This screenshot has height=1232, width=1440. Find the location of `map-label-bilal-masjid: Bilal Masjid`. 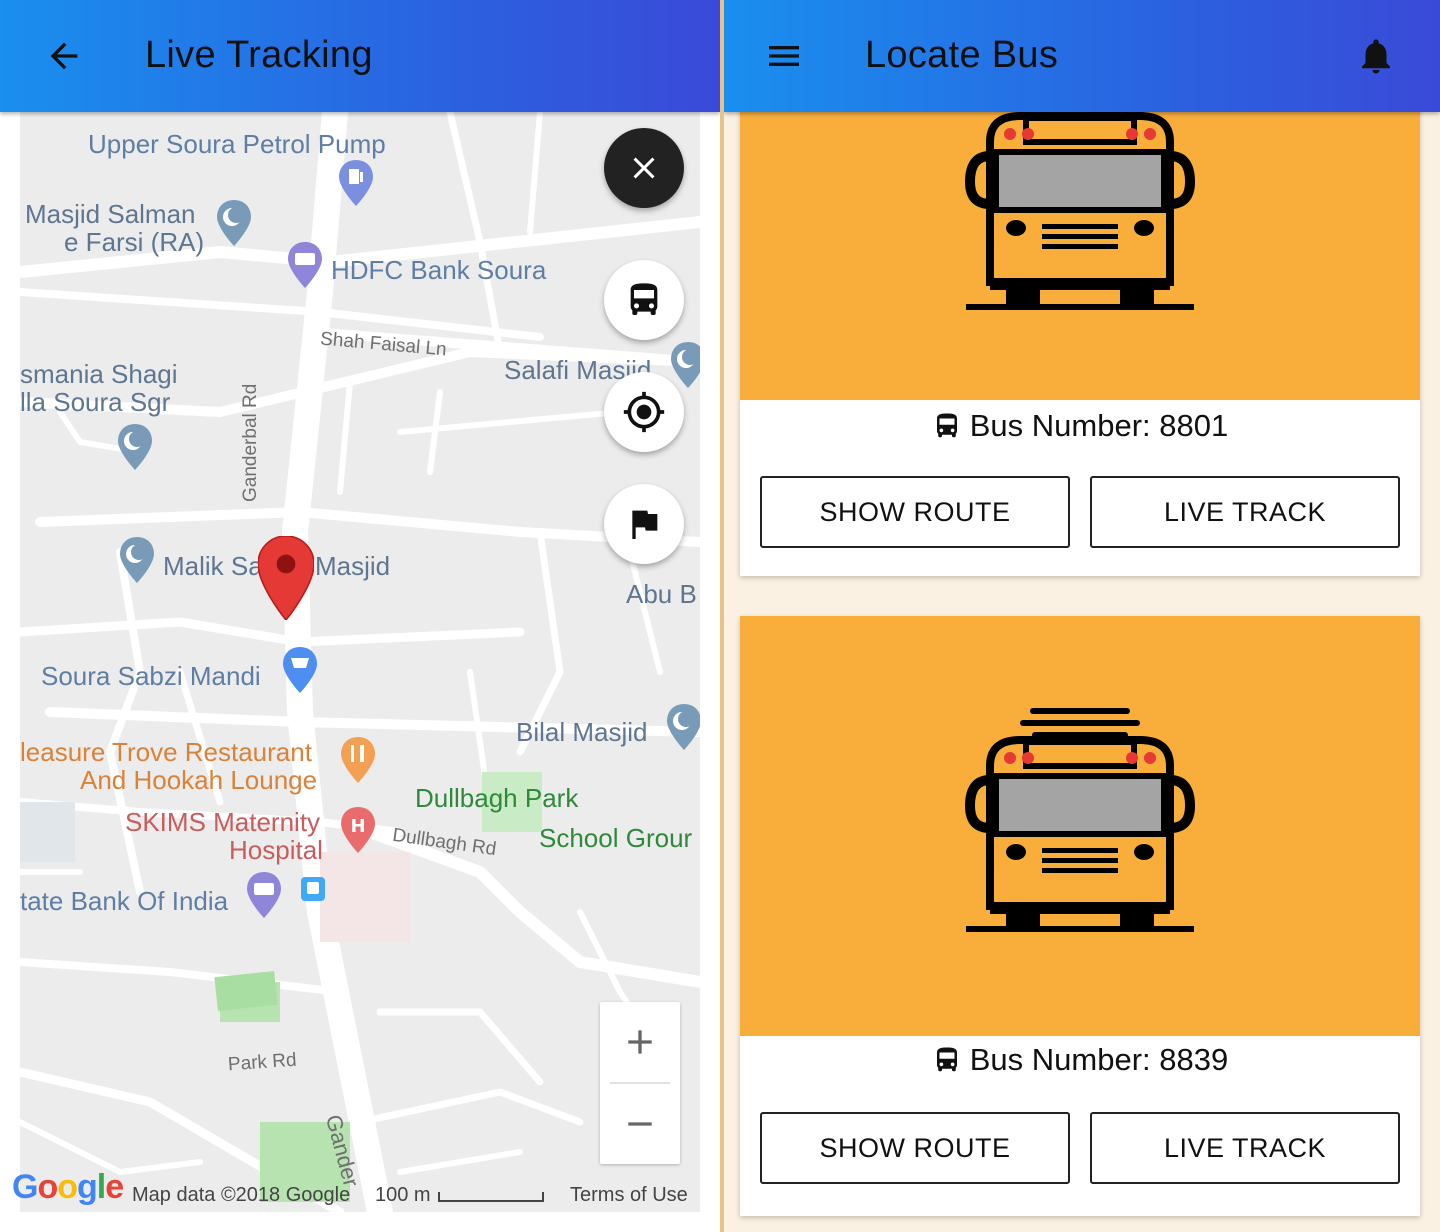

map-label-bilal-masjid: Bilal Masjid is located at coordinates (582, 732).